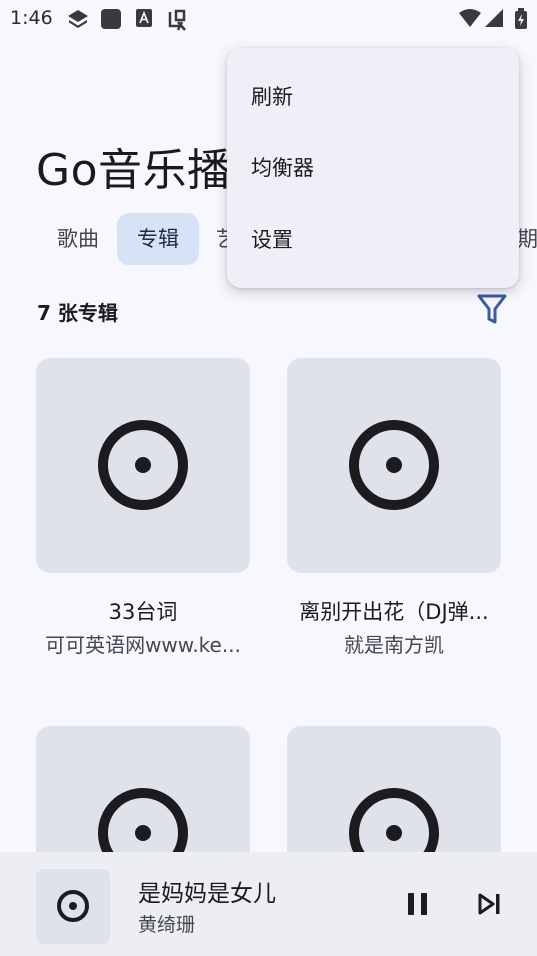 Image resolution: width=537 pixels, height=956 pixels. I want to click on debug-bug-icon, so click(177, 20).